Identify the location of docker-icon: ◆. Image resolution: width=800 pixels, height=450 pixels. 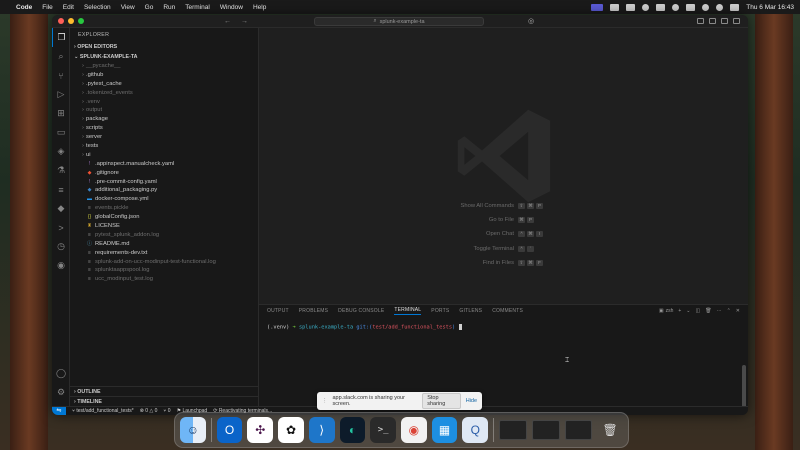
(61, 208).